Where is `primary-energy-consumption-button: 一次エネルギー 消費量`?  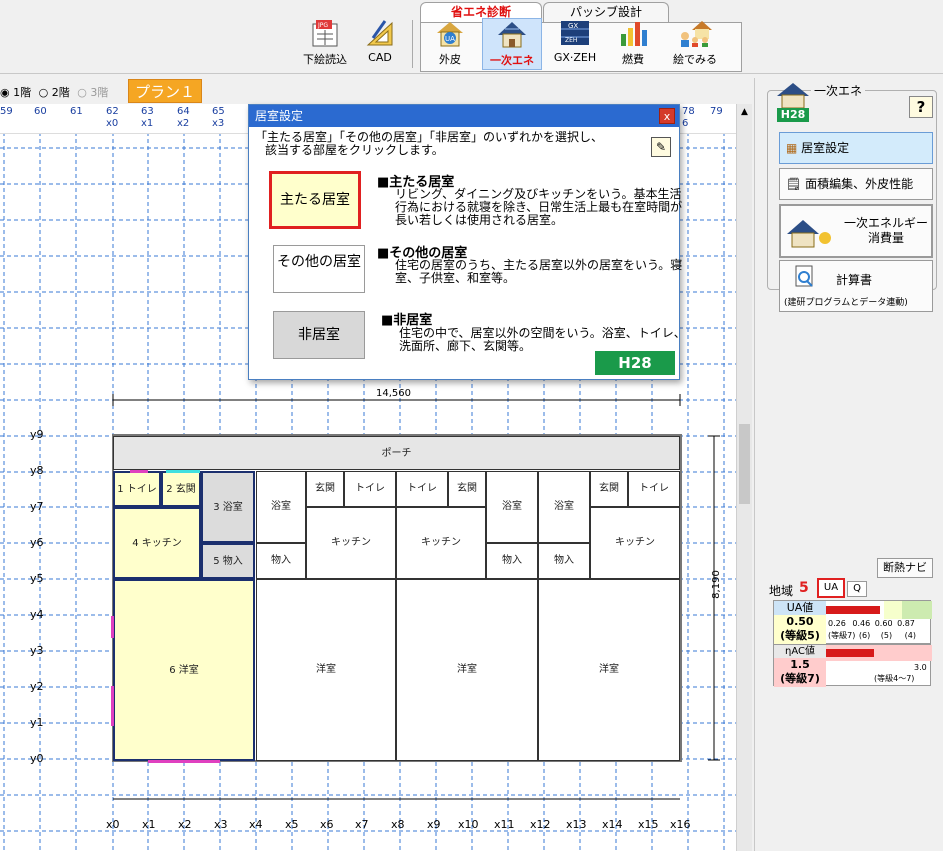
primary-energy-consumption-button: 一次エネルギー 消費量 is located at coordinates (856, 231).